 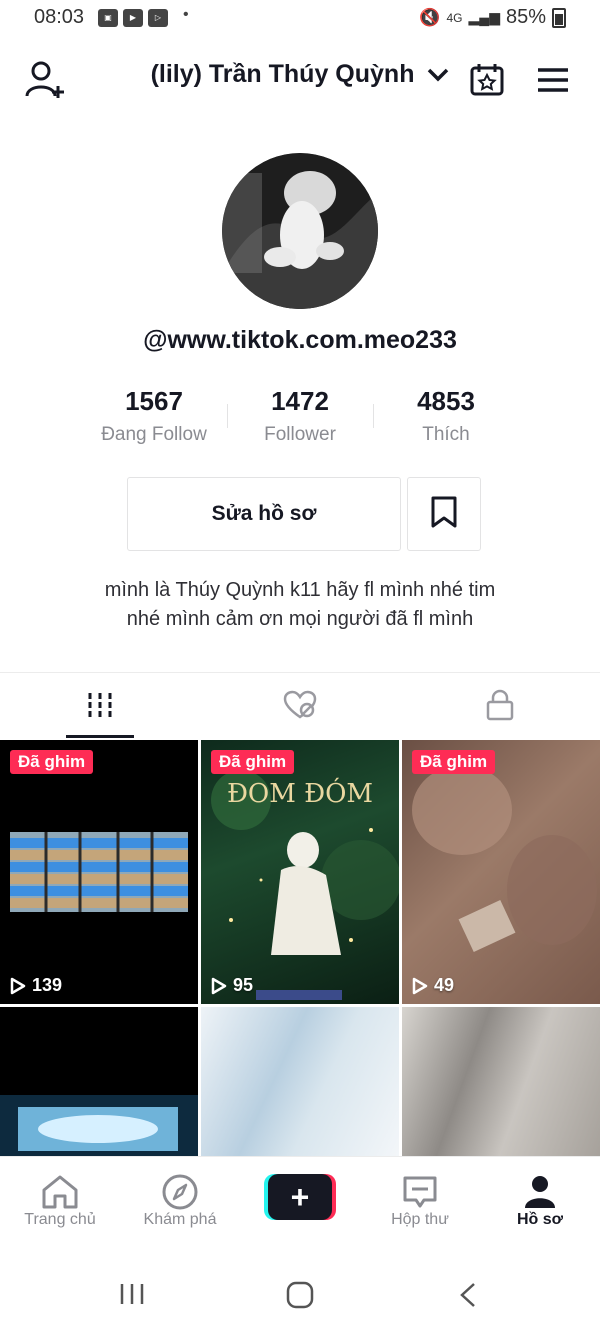 I want to click on grid-icon, so click(x=100, y=707).